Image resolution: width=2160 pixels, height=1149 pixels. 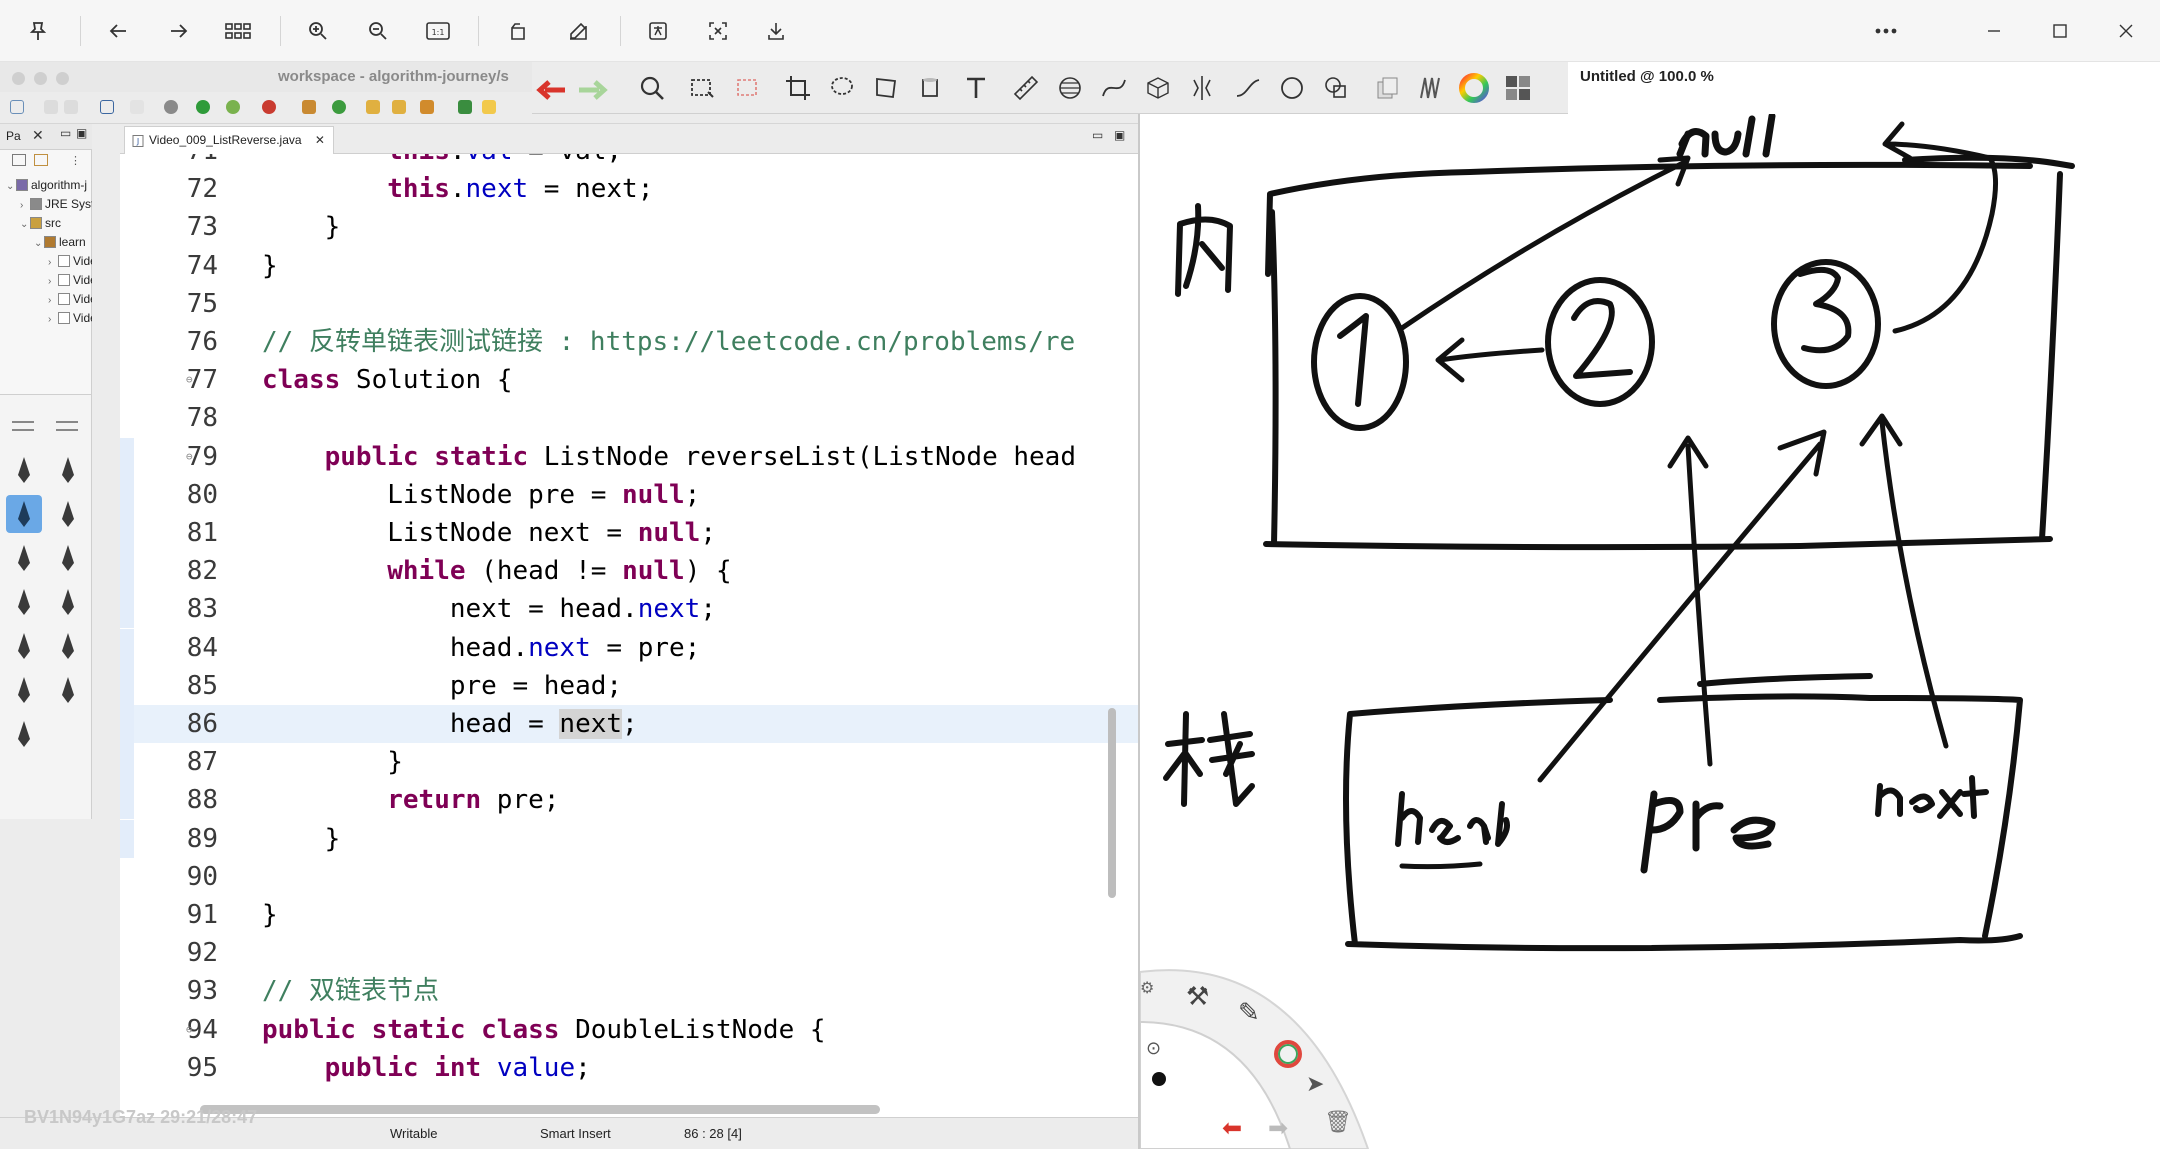 I want to click on brush-library-icon, so click(x=1430, y=88).